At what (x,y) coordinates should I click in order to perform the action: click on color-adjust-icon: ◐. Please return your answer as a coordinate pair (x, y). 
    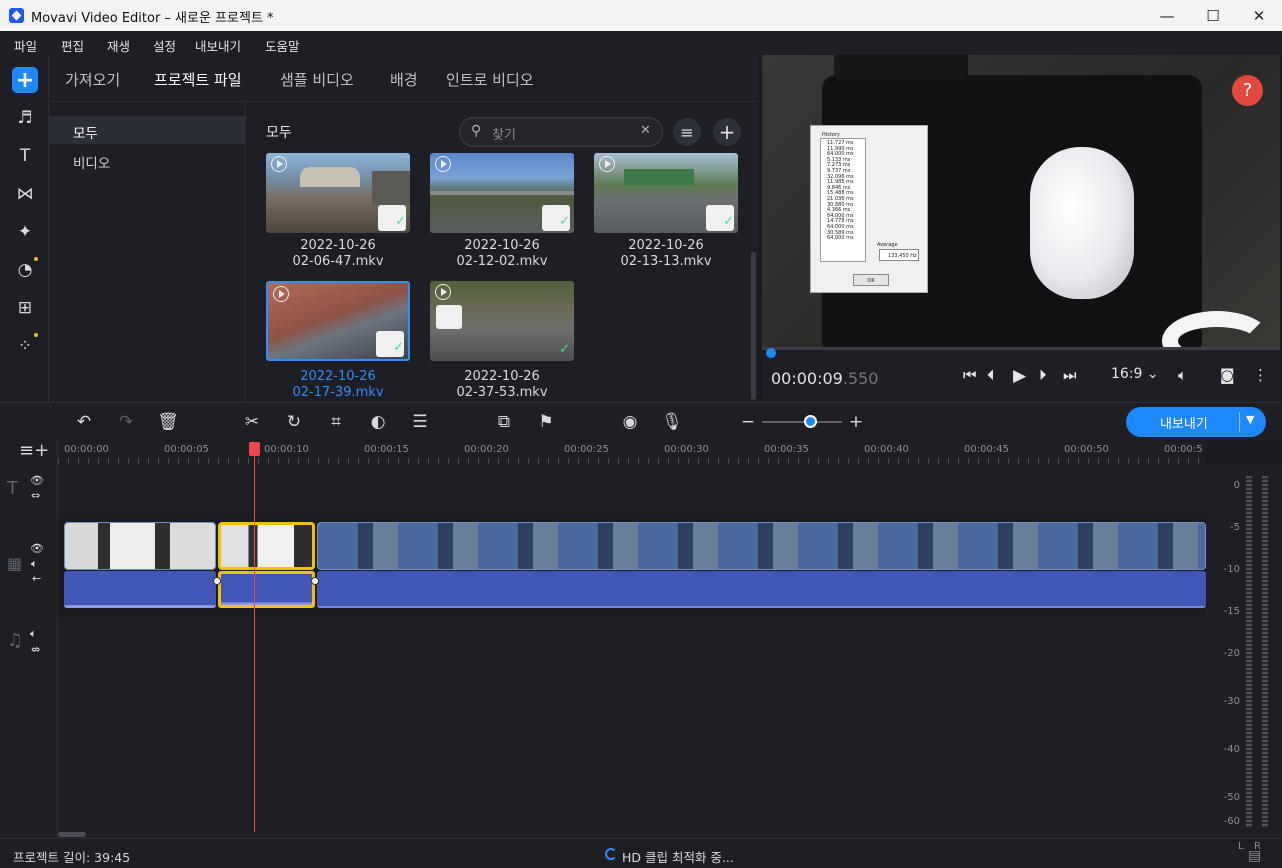
    Looking at the image, I should click on (378, 422).